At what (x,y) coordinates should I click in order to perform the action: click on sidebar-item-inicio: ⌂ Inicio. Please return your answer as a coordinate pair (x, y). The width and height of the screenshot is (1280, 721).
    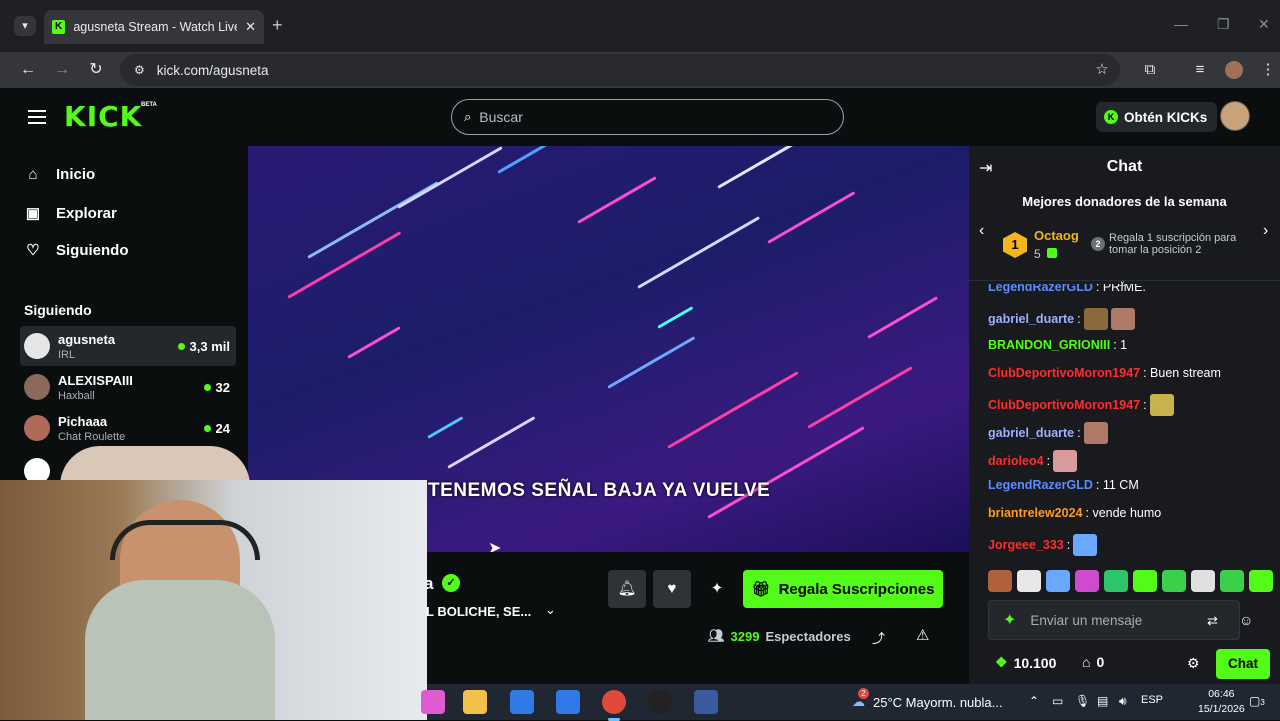
    Looking at the image, I should click on (59, 174).